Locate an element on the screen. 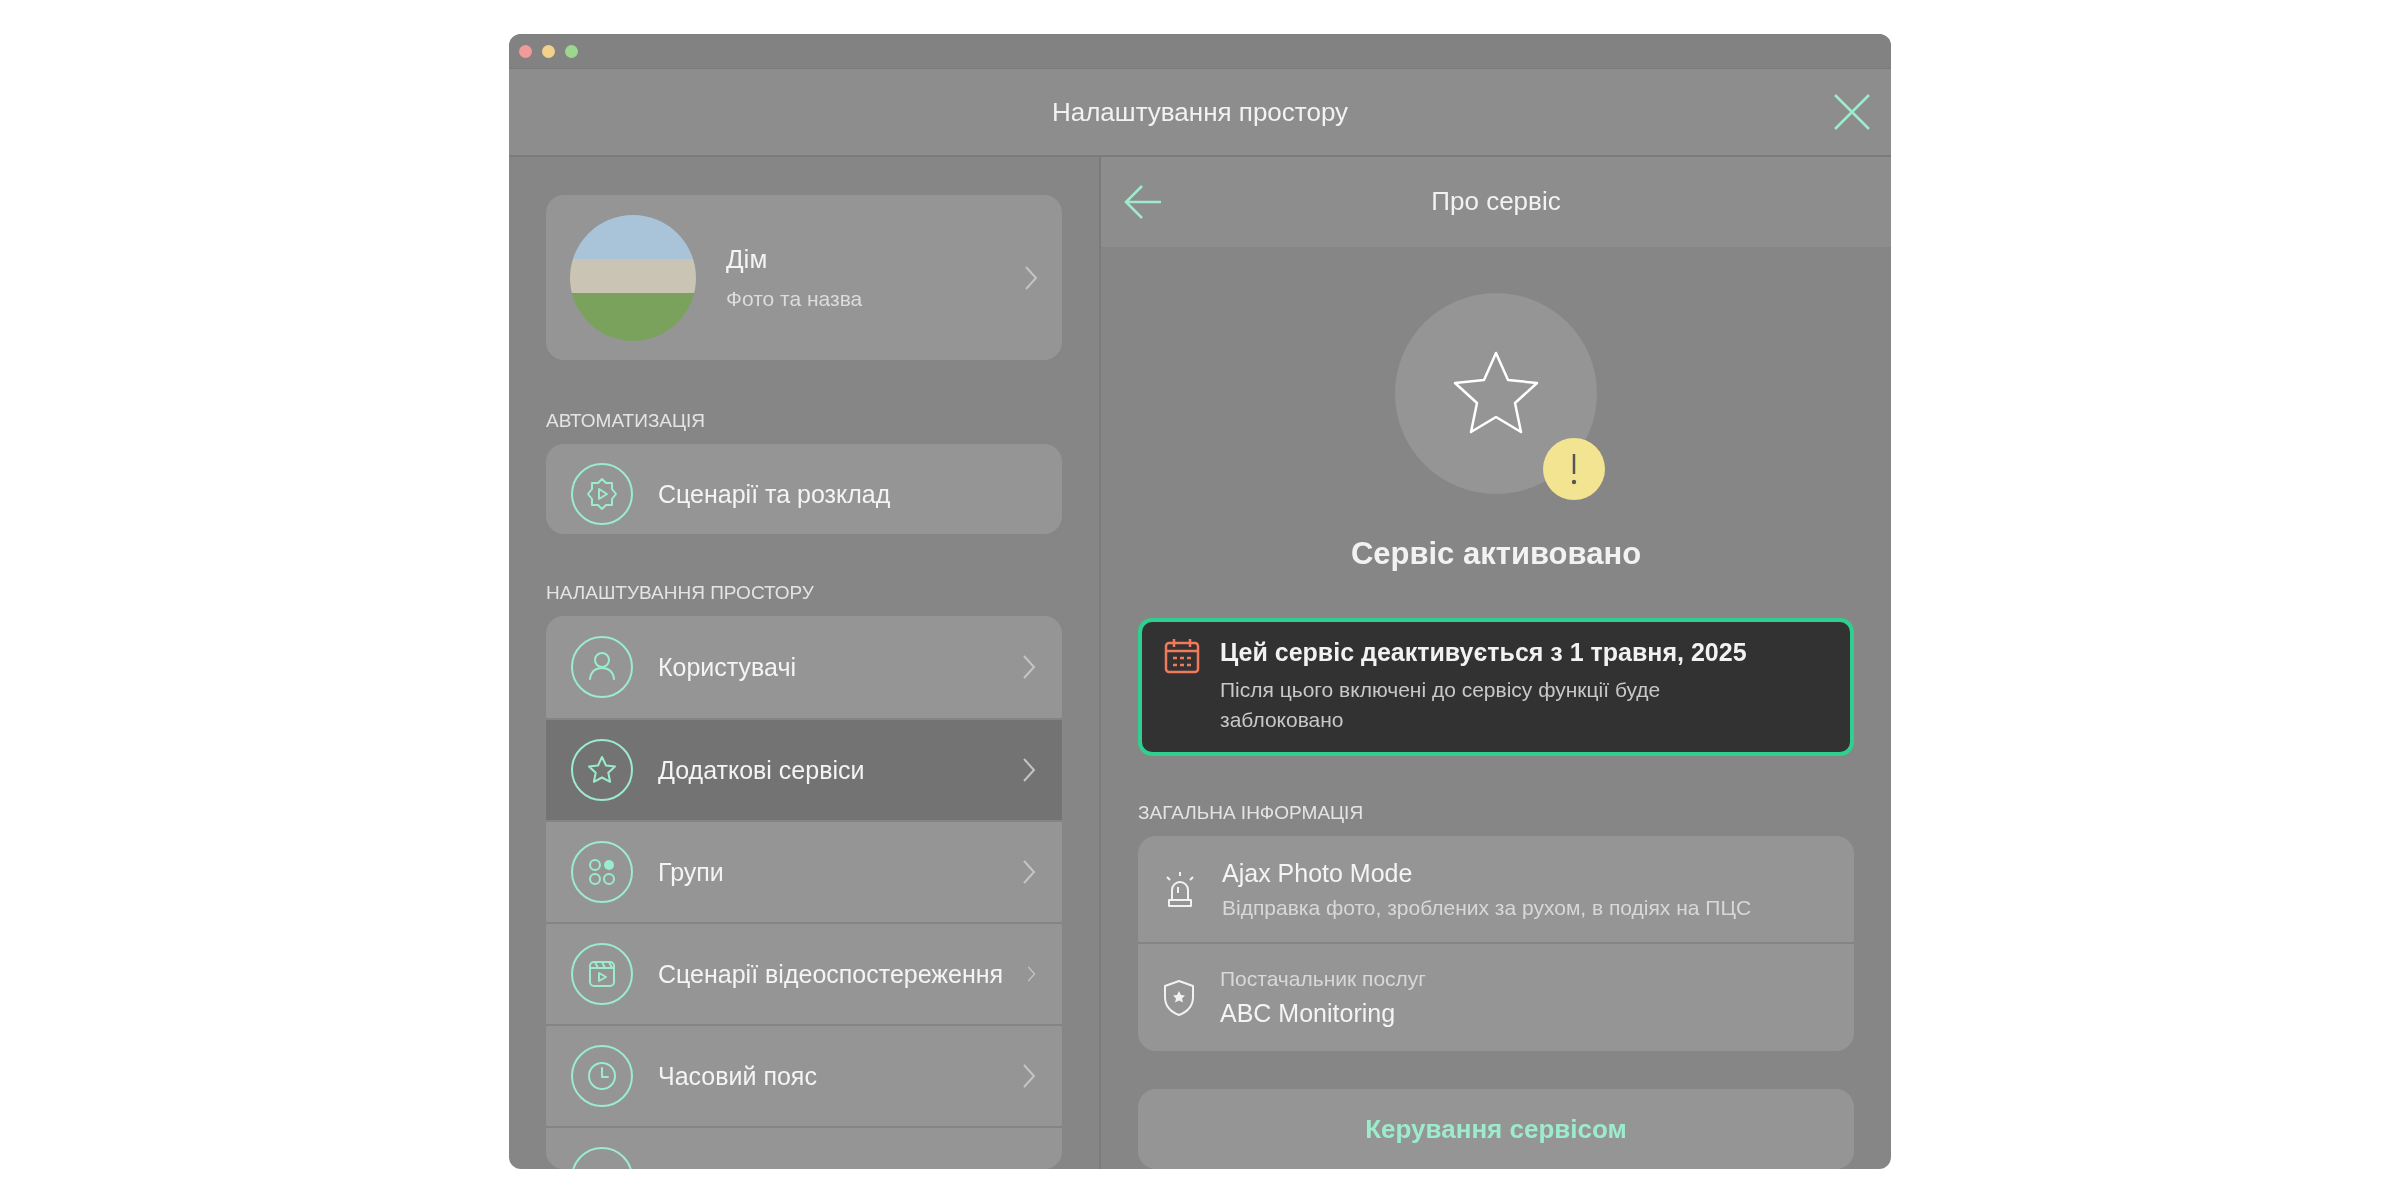 The width and height of the screenshot is (2400, 1200). profile-card: Дім Фото та назва is located at coordinates (804, 277).